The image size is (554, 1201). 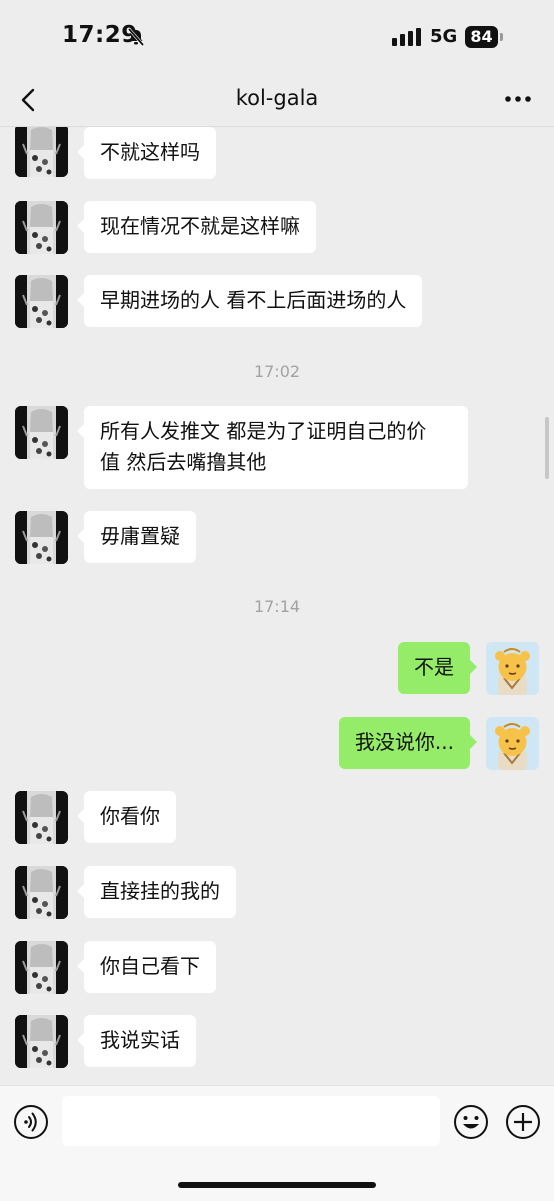 I want to click on timestamp: 17:14, so click(x=277, y=606).